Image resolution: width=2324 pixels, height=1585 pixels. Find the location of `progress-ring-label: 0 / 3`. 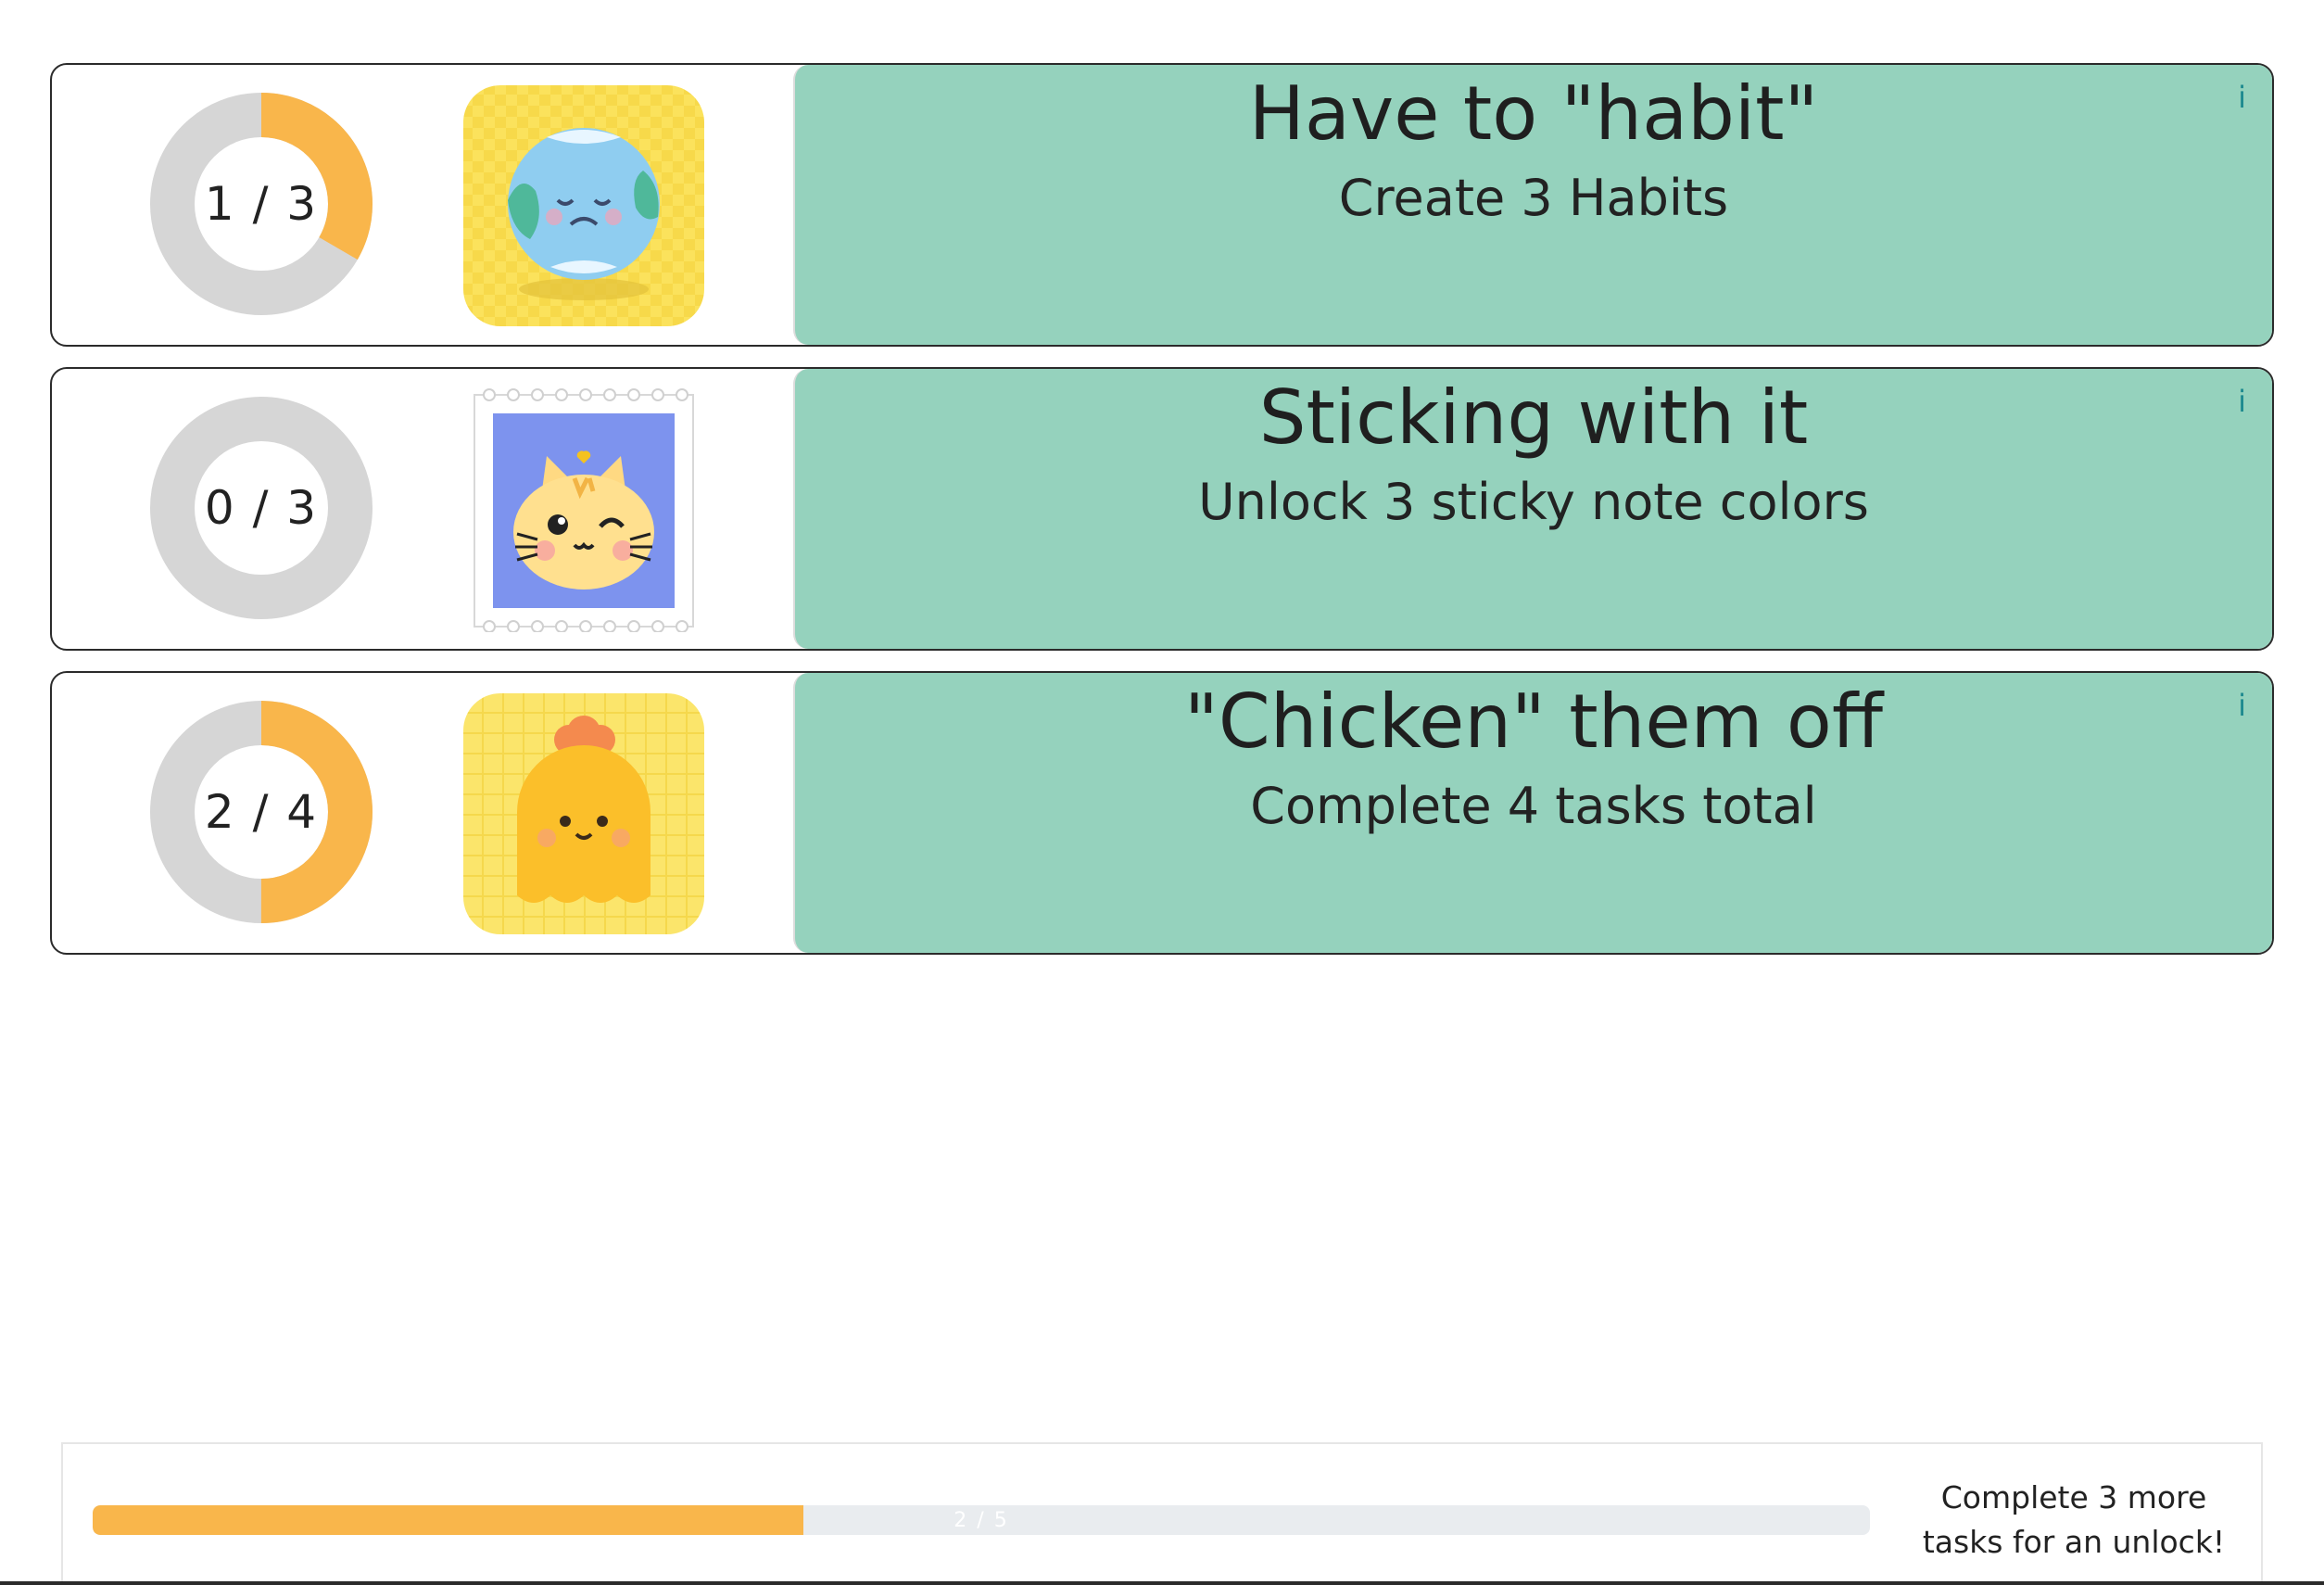

progress-ring-label: 0 / 3 is located at coordinates (261, 508).